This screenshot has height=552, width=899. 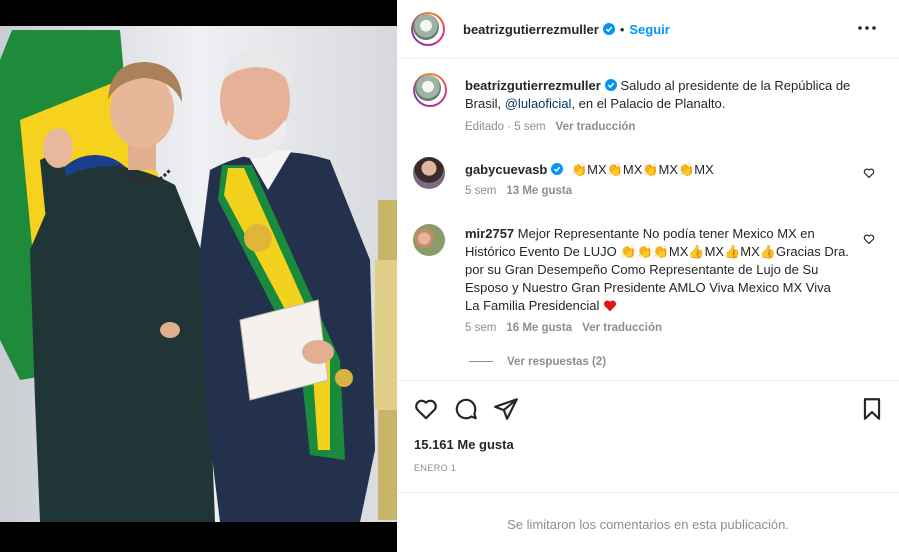 What do you see at coordinates (533, 85) in the screenshot?
I see `caption-author-username: beatrizgutierrezmuller` at bounding box center [533, 85].